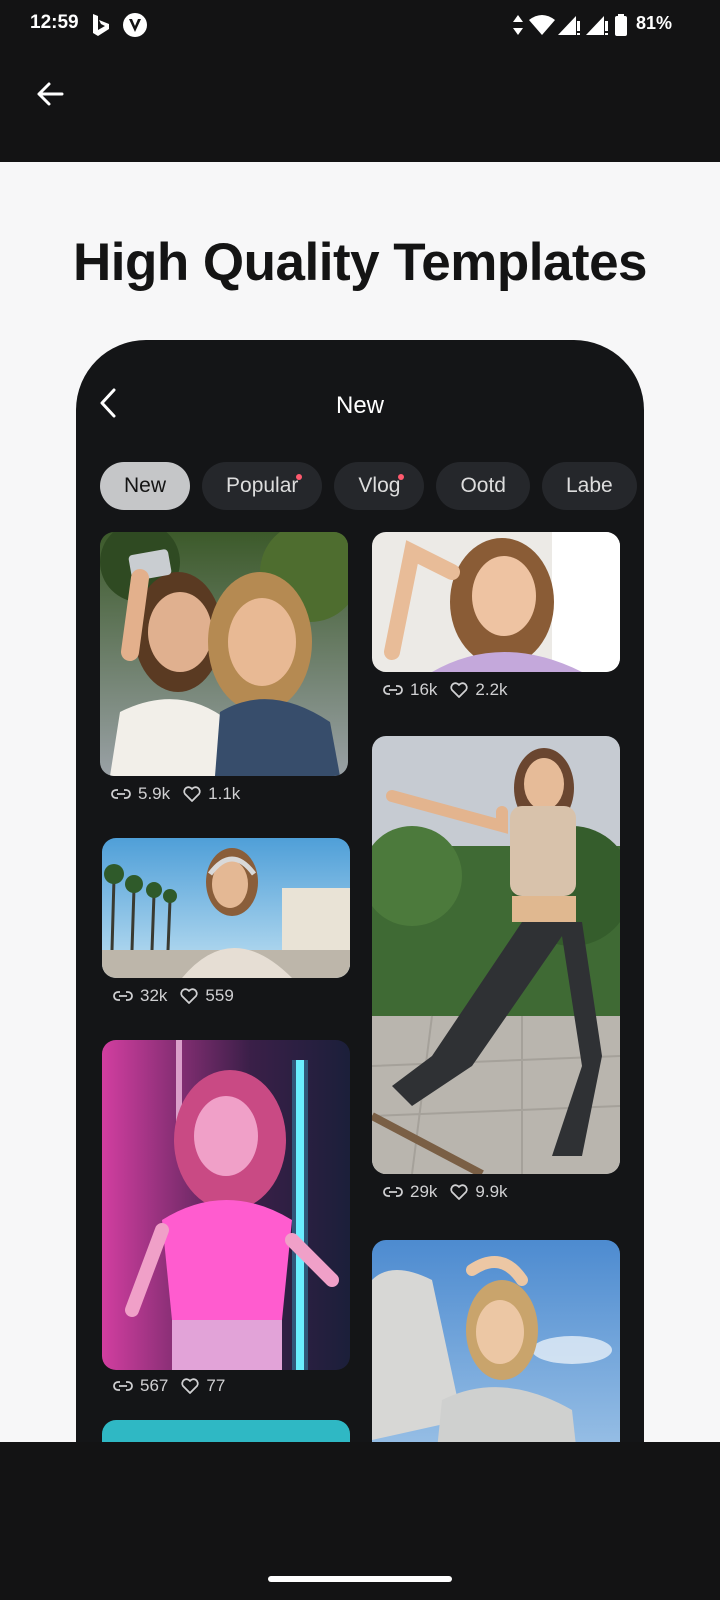 Image resolution: width=720 pixels, height=1600 pixels. Describe the element at coordinates (621, 25) in the screenshot. I see `battery-icon` at that location.